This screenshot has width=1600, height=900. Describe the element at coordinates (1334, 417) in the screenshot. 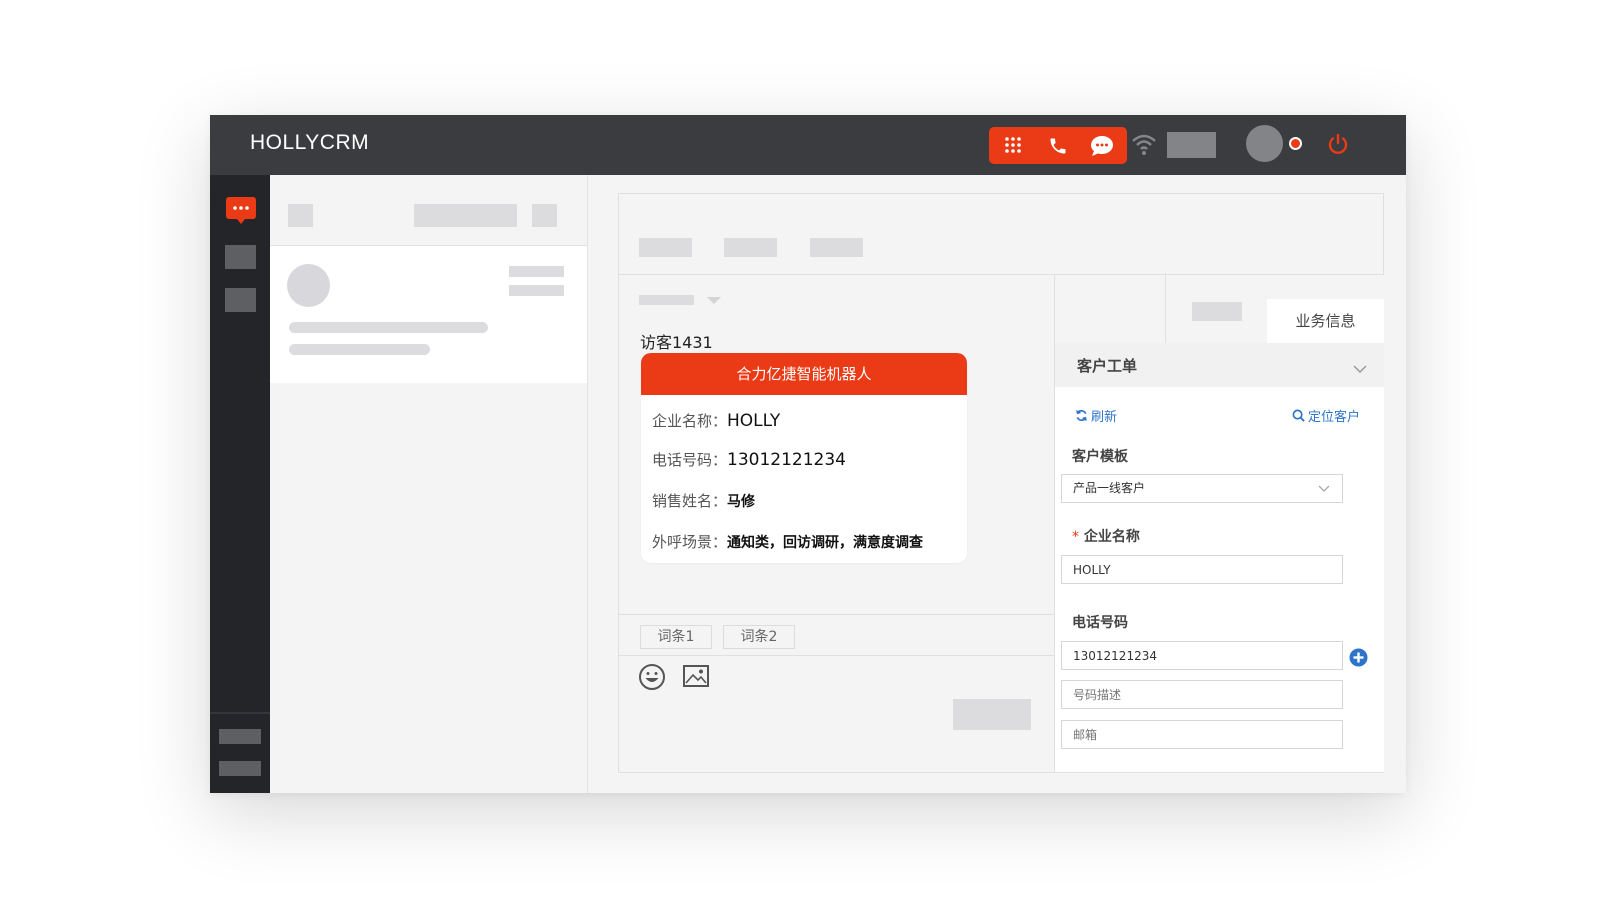

I see `locate-label: 定位客户` at that location.